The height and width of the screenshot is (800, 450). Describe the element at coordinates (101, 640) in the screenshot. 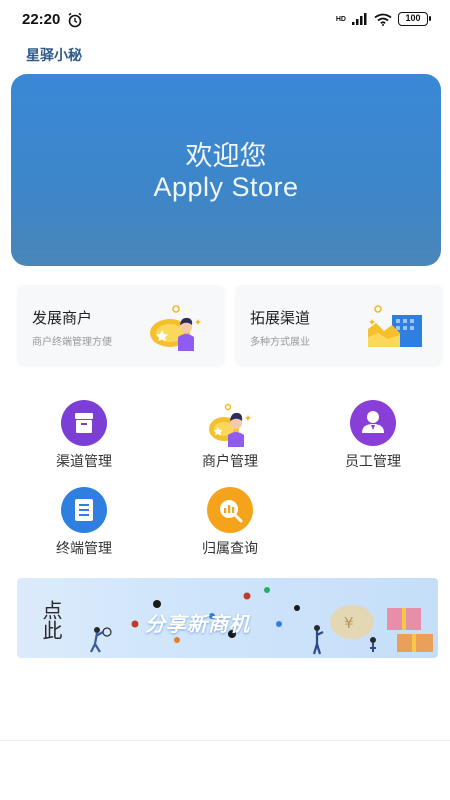

I see `person-figure-left` at that location.